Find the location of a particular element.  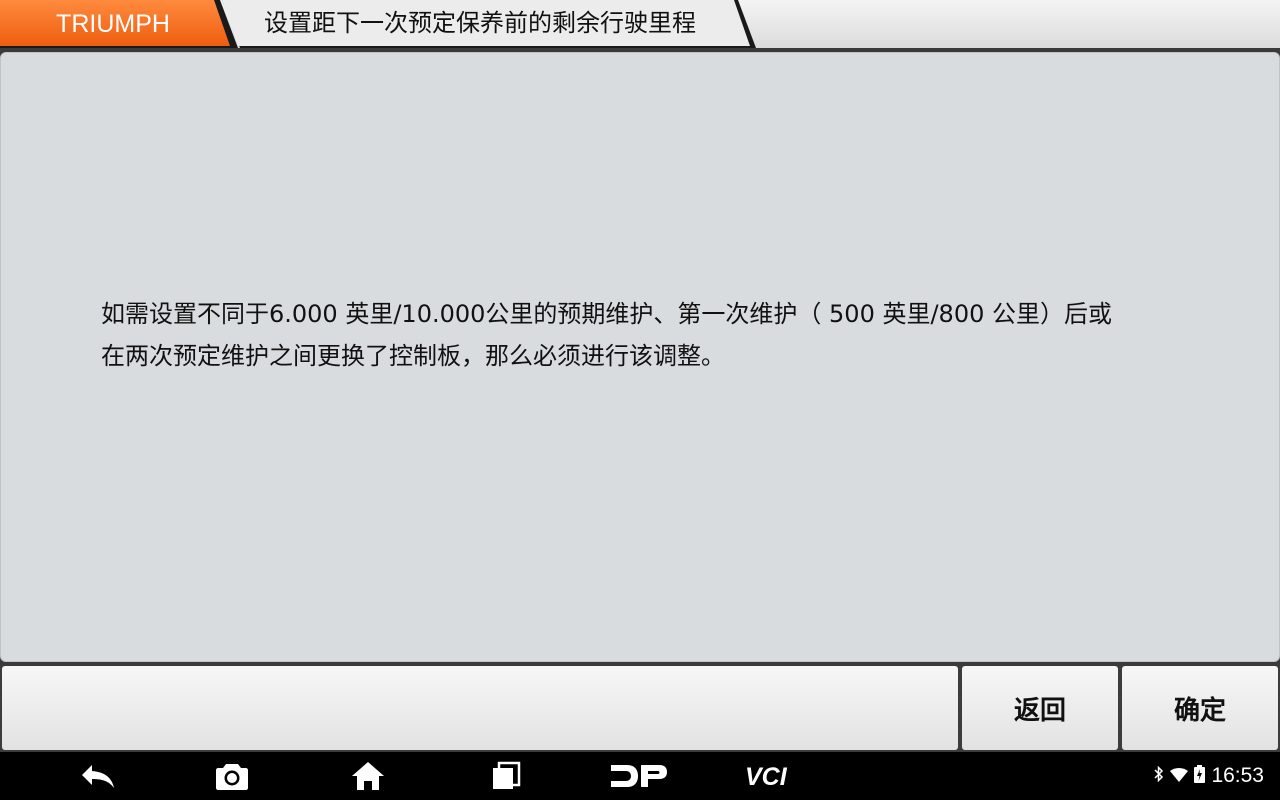

breadcrumb-brand: TRIUMPH is located at coordinates (120, 24).